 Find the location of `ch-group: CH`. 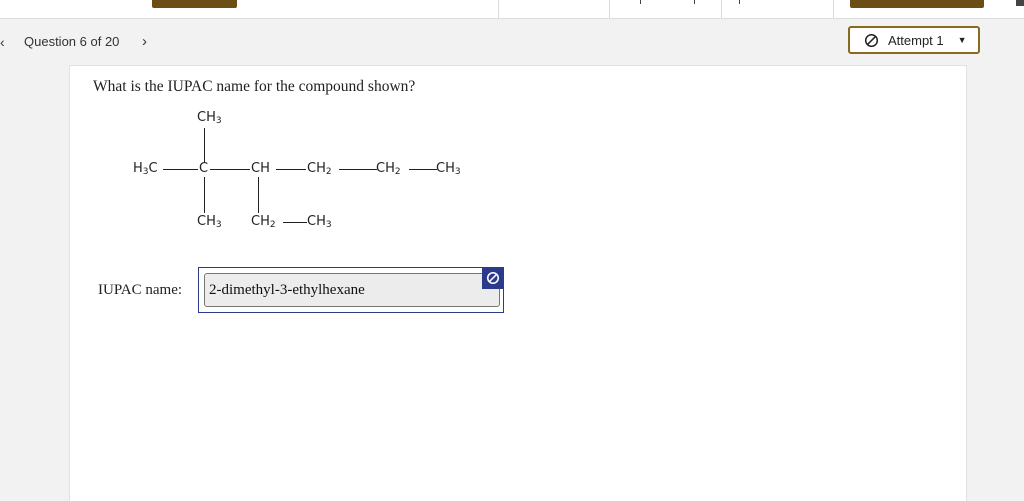

ch-group: CH is located at coordinates (260, 168).